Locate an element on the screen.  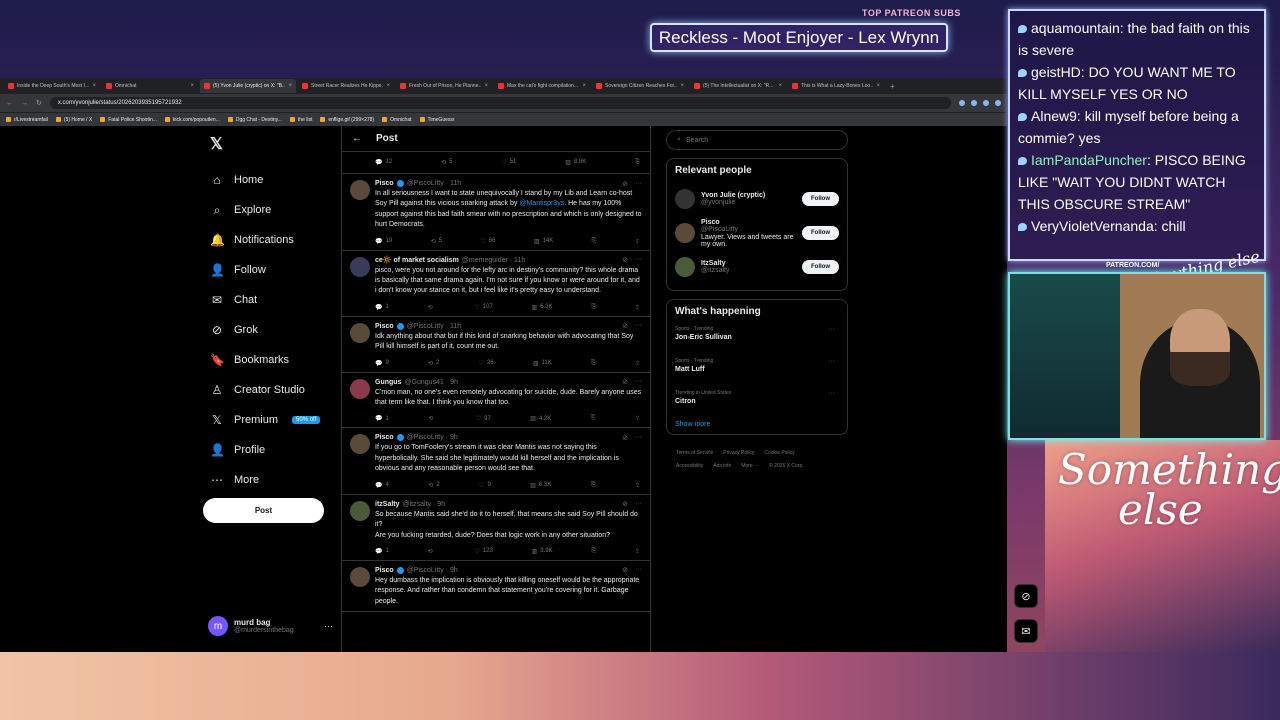
reply-button: 💬 4 is located at coordinates (382, 485).